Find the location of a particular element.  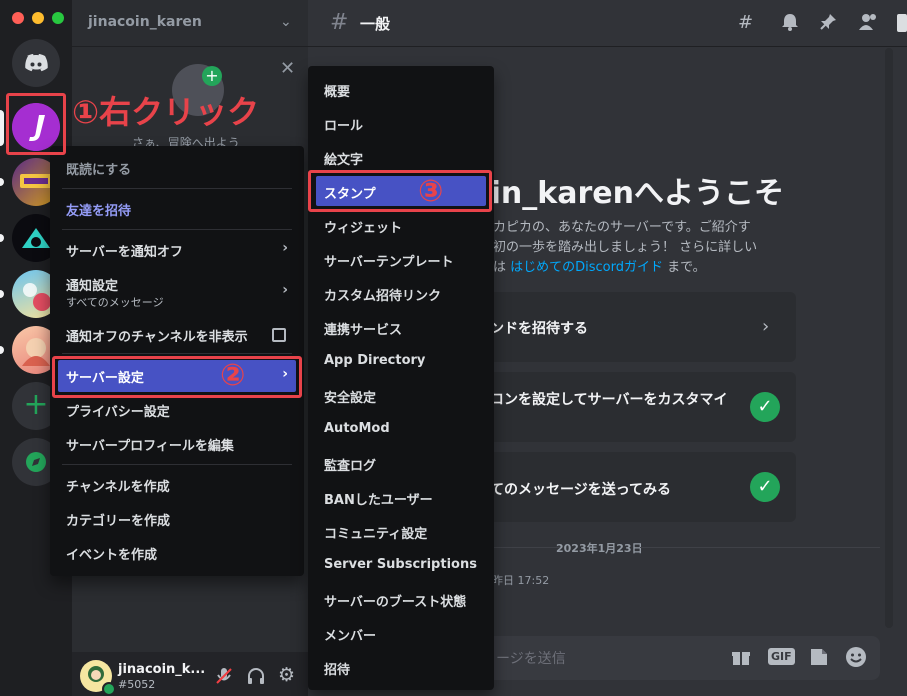

pin-icon is located at coordinates (828, 24).